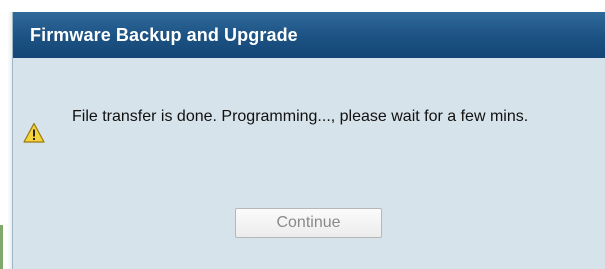  Describe the element at coordinates (34, 133) in the screenshot. I see `warning-icon` at that location.